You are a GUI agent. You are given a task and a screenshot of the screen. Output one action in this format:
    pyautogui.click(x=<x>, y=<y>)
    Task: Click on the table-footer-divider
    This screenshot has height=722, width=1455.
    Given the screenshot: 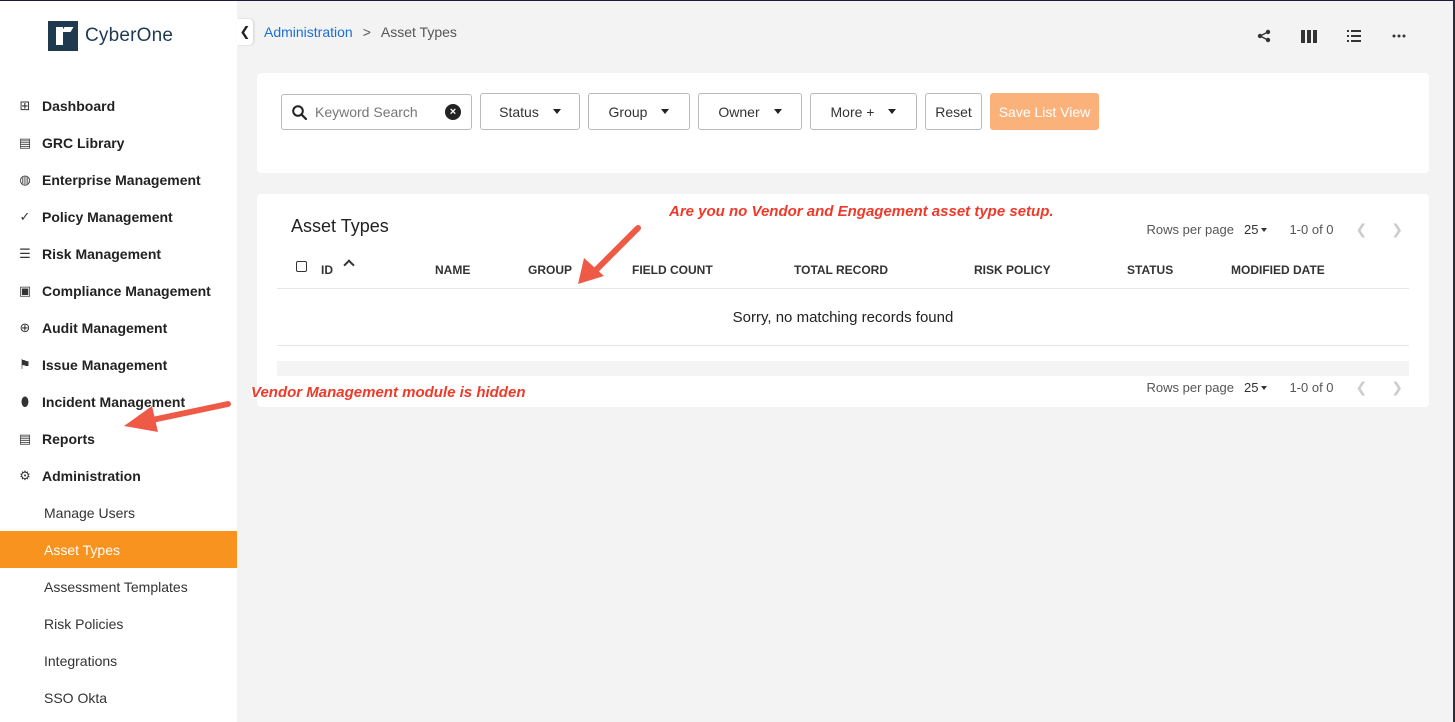 What is the action you would take?
    pyautogui.click(x=843, y=368)
    